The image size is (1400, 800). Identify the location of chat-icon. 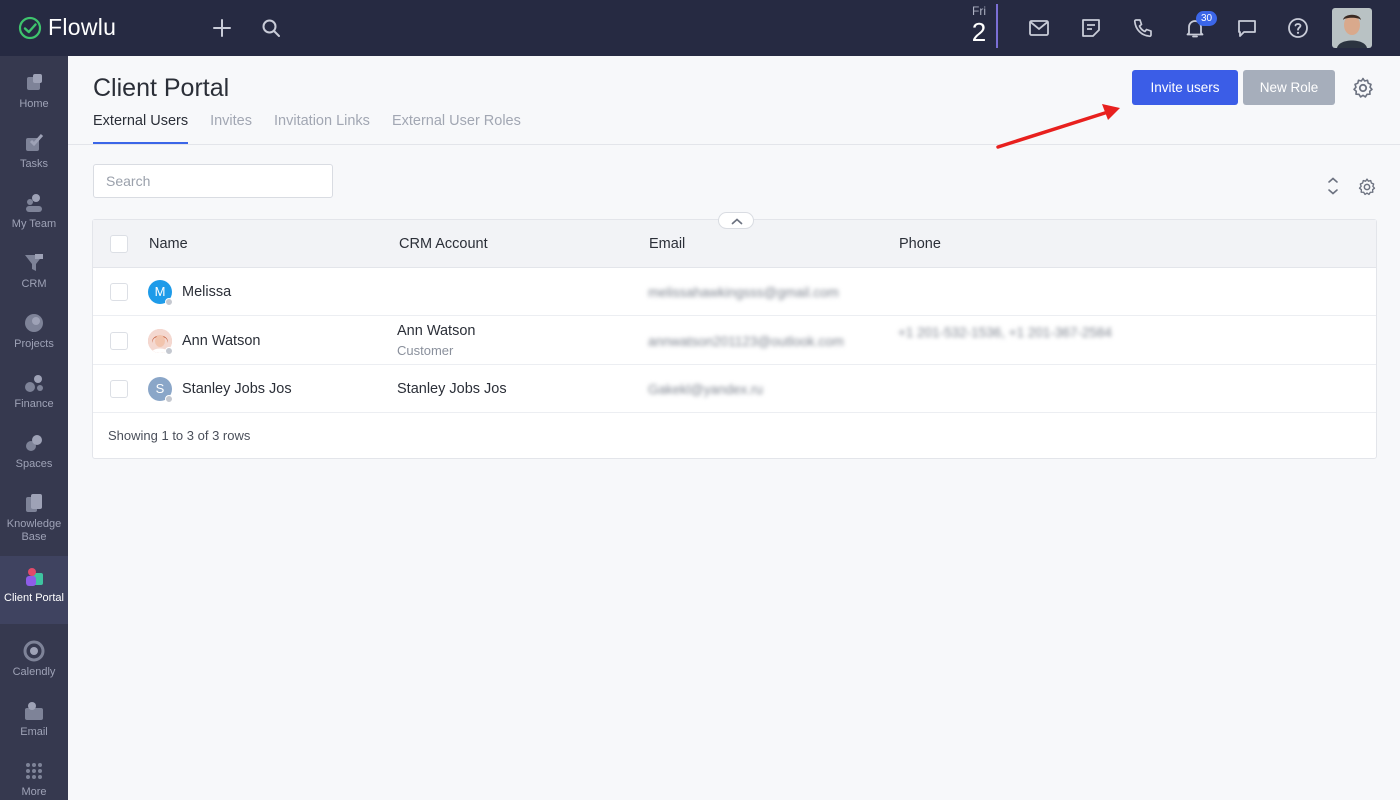
(1247, 28).